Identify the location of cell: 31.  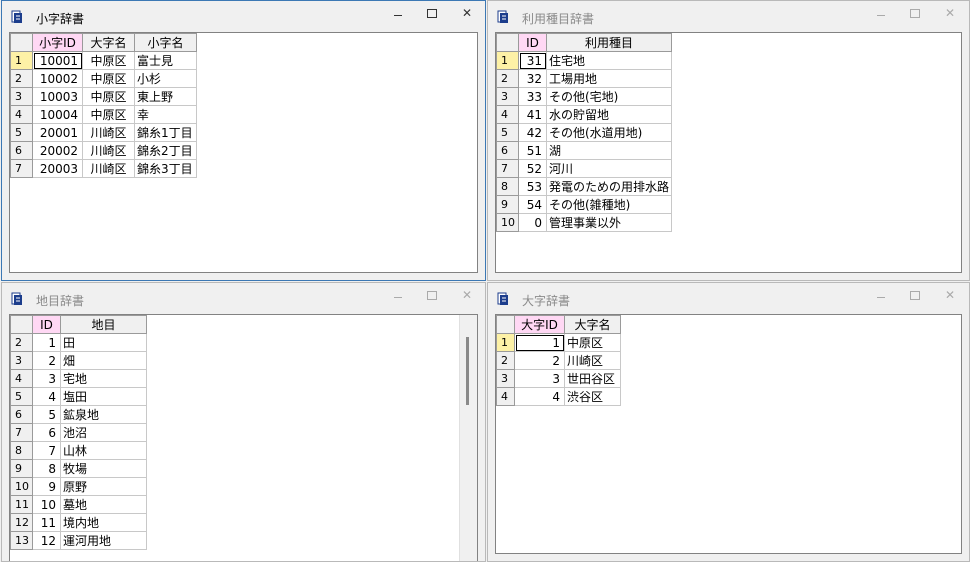
(532, 60).